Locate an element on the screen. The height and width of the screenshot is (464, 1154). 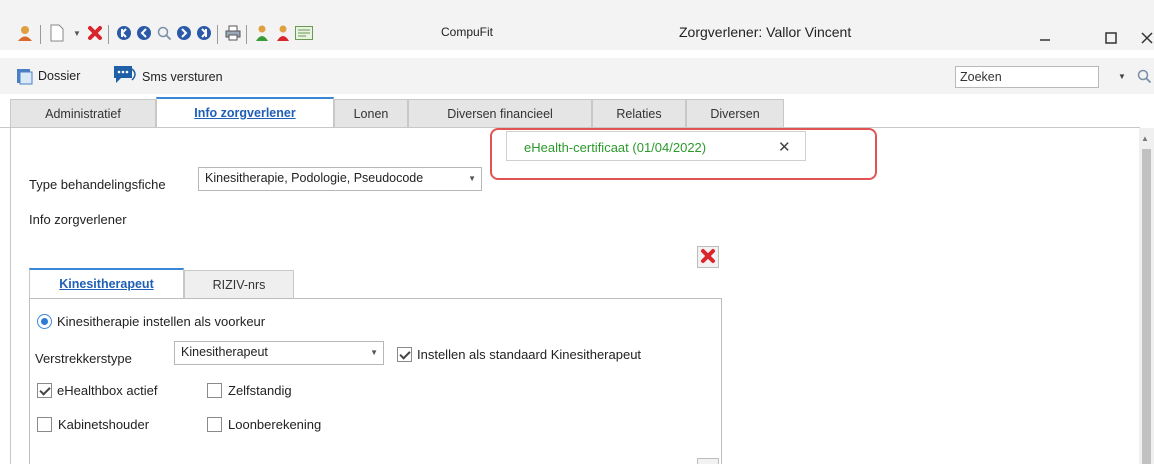
kabinetshouder-label: Kabinetshouder is located at coordinates (104, 424).